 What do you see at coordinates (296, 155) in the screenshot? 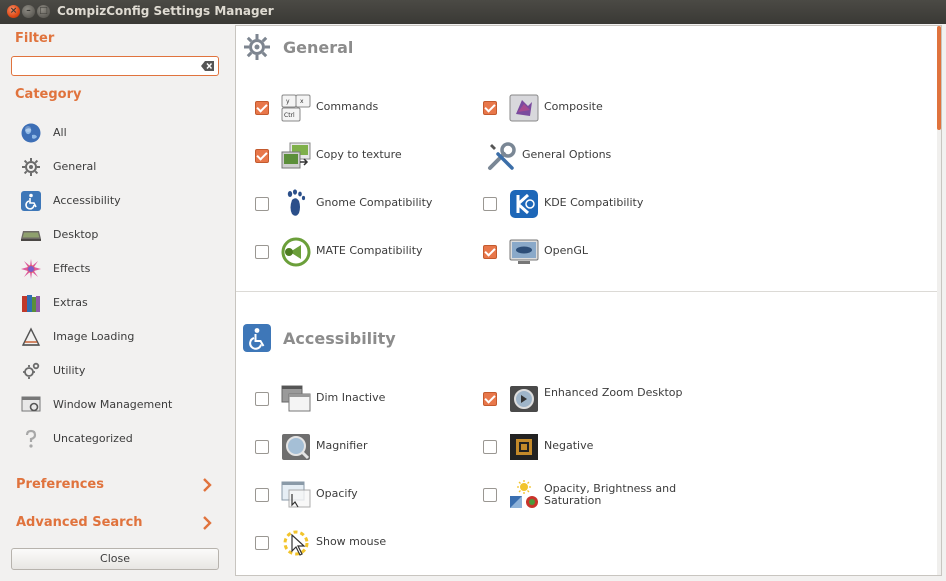
I see `copy-to-texture-icon` at bounding box center [296, 155].